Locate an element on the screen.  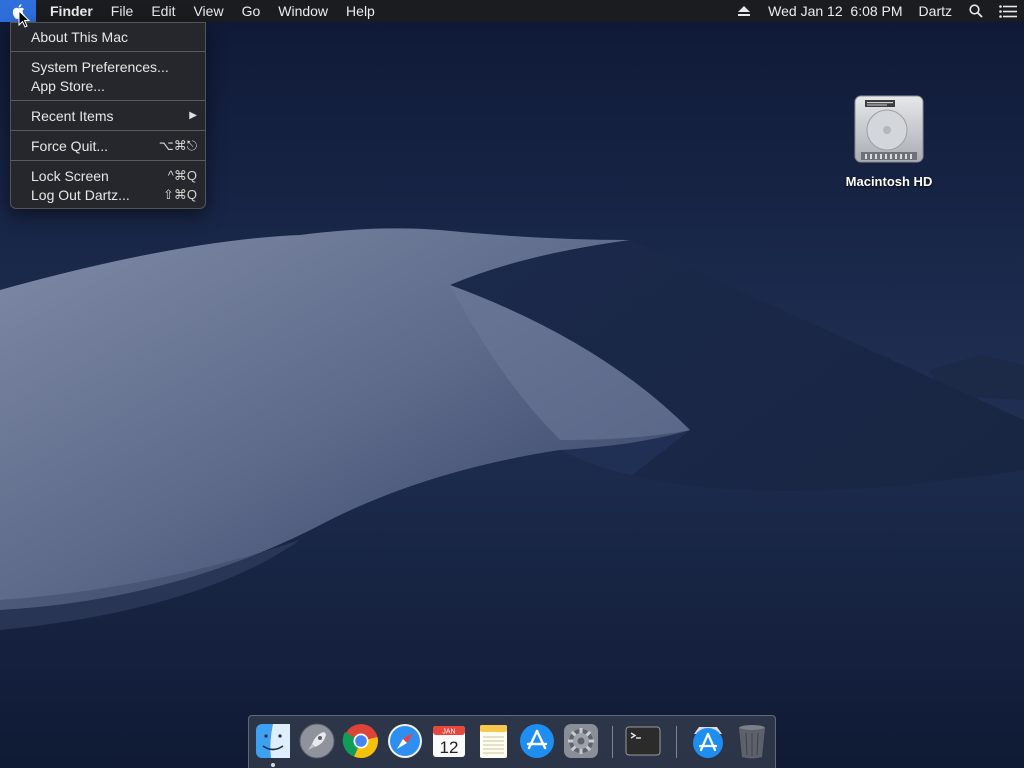
menu-help: Help is located at coordinates (360, 11).